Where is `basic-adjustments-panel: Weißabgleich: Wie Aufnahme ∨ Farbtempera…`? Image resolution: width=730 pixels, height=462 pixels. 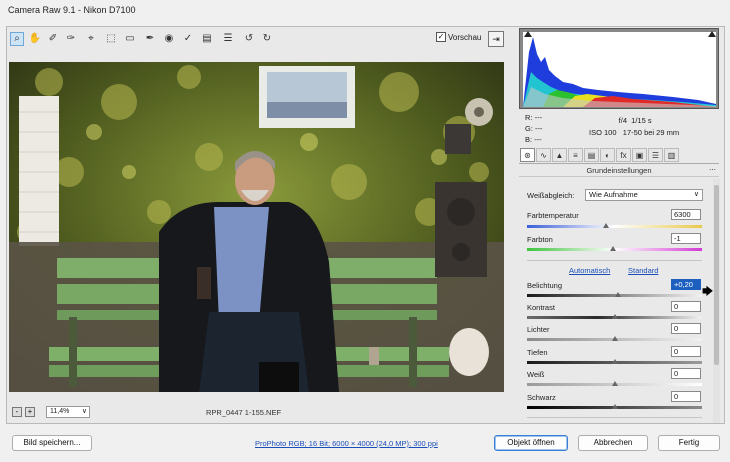 basic-adjustments-panel: Weißabgleich: Wie Aufnahme ∨ Farbtempera… is located at coordinates (617, 301).